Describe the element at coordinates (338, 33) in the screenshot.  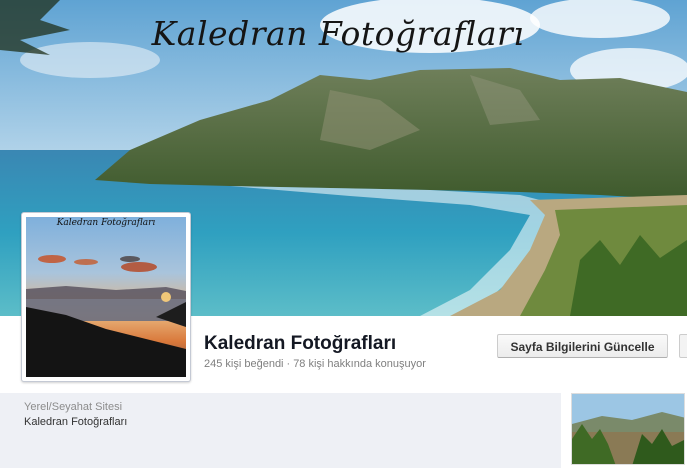
I see `cover-title-text: Kaledran Fotoğrafları` at that location.